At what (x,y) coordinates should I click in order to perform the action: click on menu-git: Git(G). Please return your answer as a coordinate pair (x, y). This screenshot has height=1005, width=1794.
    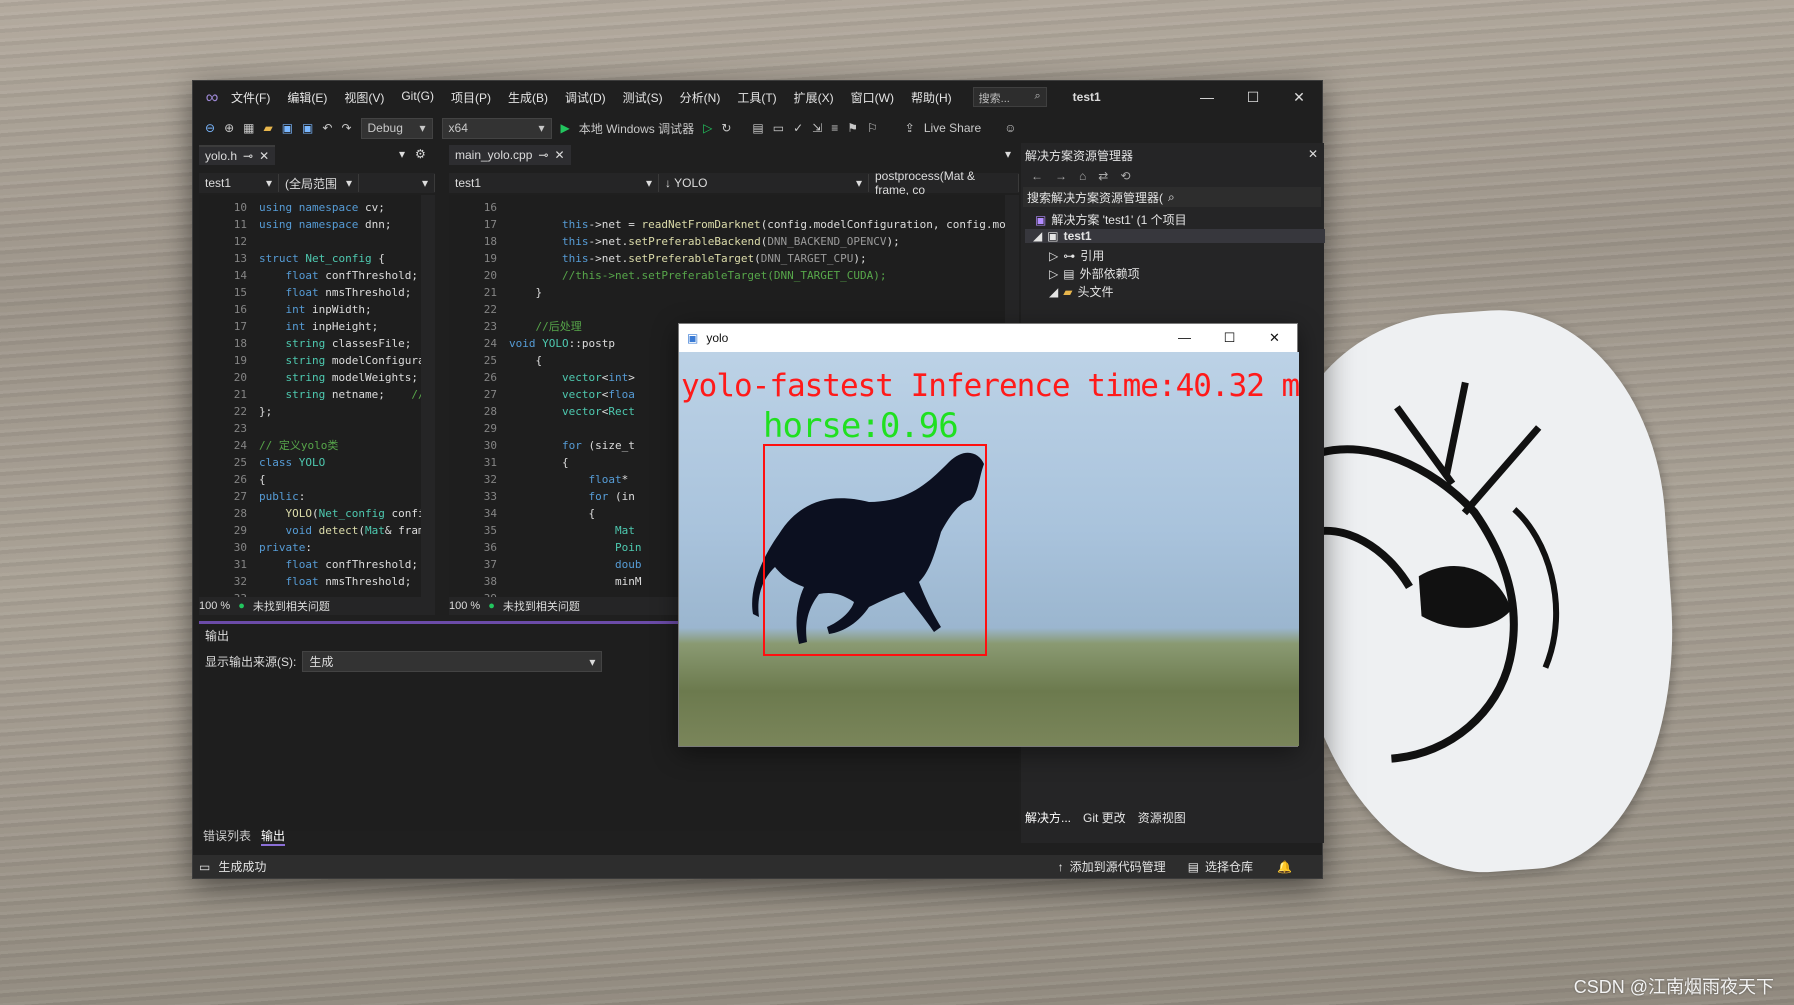
    Looking at the image, I should click on (417, 97).